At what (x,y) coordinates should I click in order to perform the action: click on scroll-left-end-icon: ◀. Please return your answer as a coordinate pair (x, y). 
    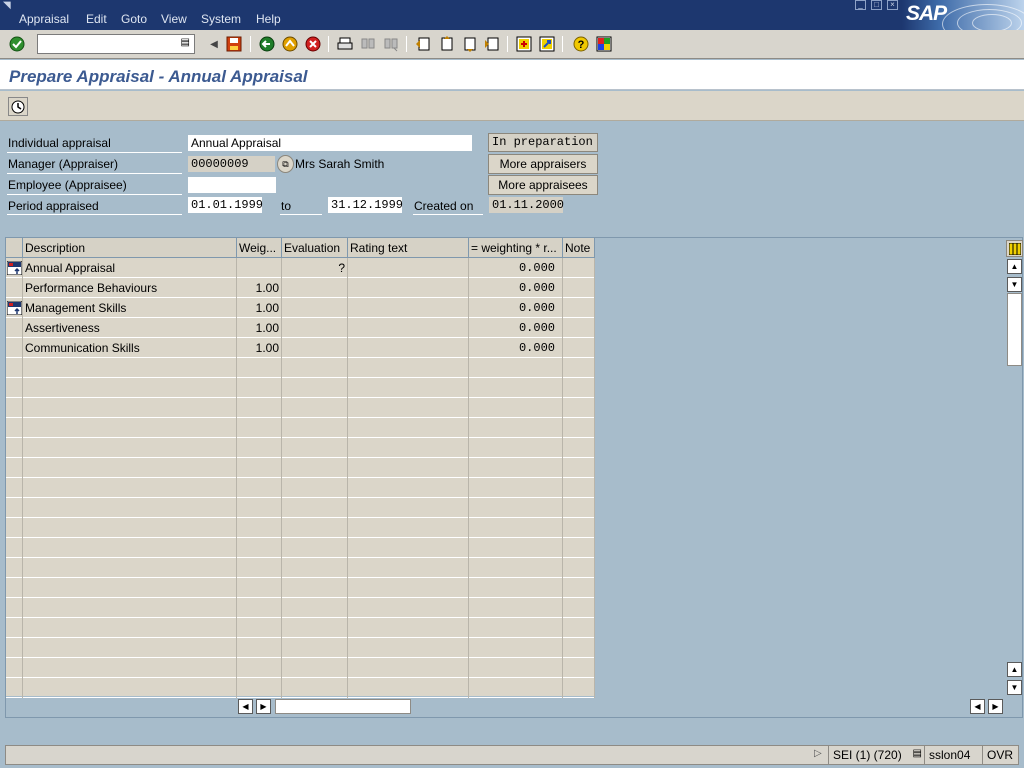
    Looking at the image, I should click on (977, 706).